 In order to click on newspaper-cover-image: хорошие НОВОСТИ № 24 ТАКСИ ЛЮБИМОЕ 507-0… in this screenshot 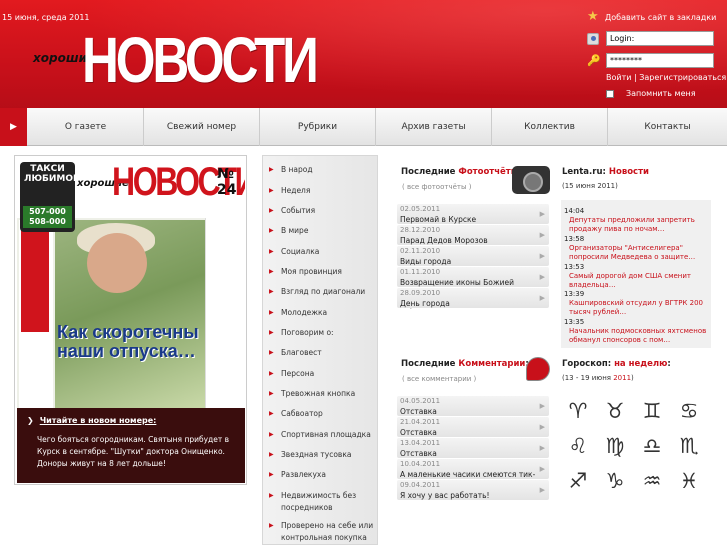, I will do `click(131, 283)`.